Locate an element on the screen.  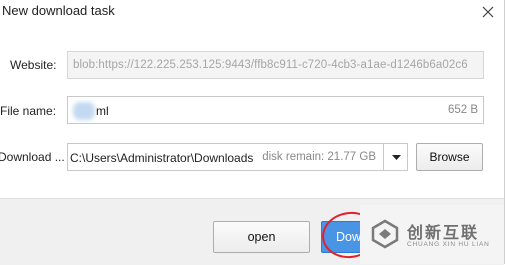
redacted-filename-blur is located at coordinates (84, 111).